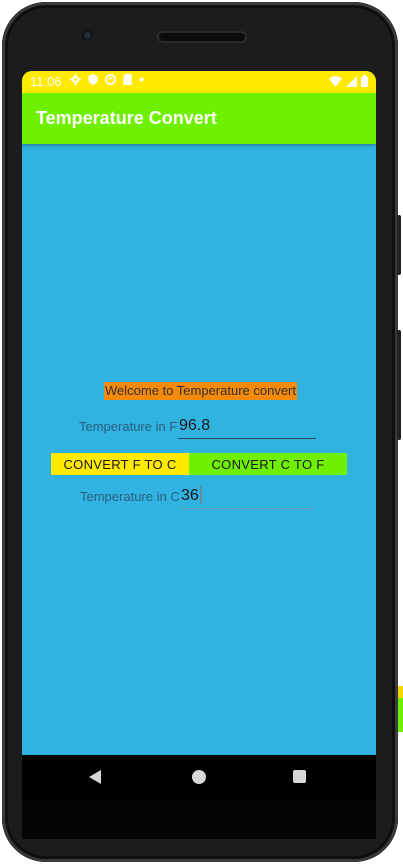 This screenshot has height=864, width=403. Describe the element at coordinates (268, 464) in the screenshot. I see `convert-c-to-f-button: CONVERT C TO F` at that location.